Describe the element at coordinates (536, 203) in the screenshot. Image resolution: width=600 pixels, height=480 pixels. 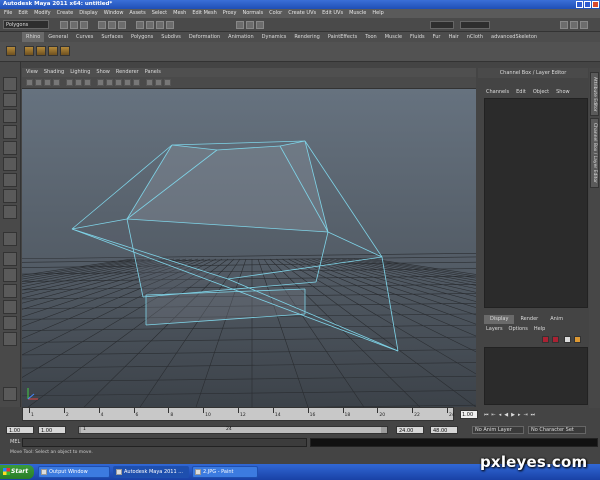
I see `channel-box-area` at that location.